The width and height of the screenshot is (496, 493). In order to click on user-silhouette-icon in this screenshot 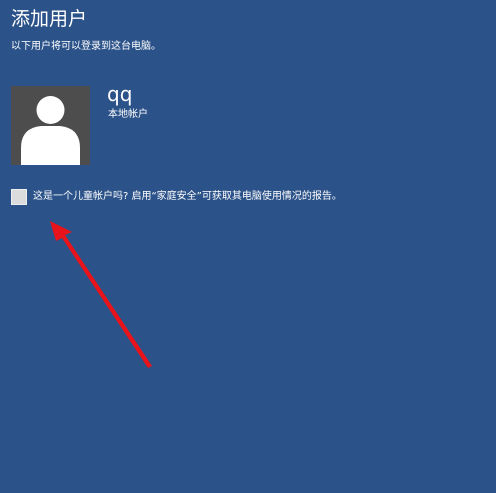, I will do `click(50, 130)`.